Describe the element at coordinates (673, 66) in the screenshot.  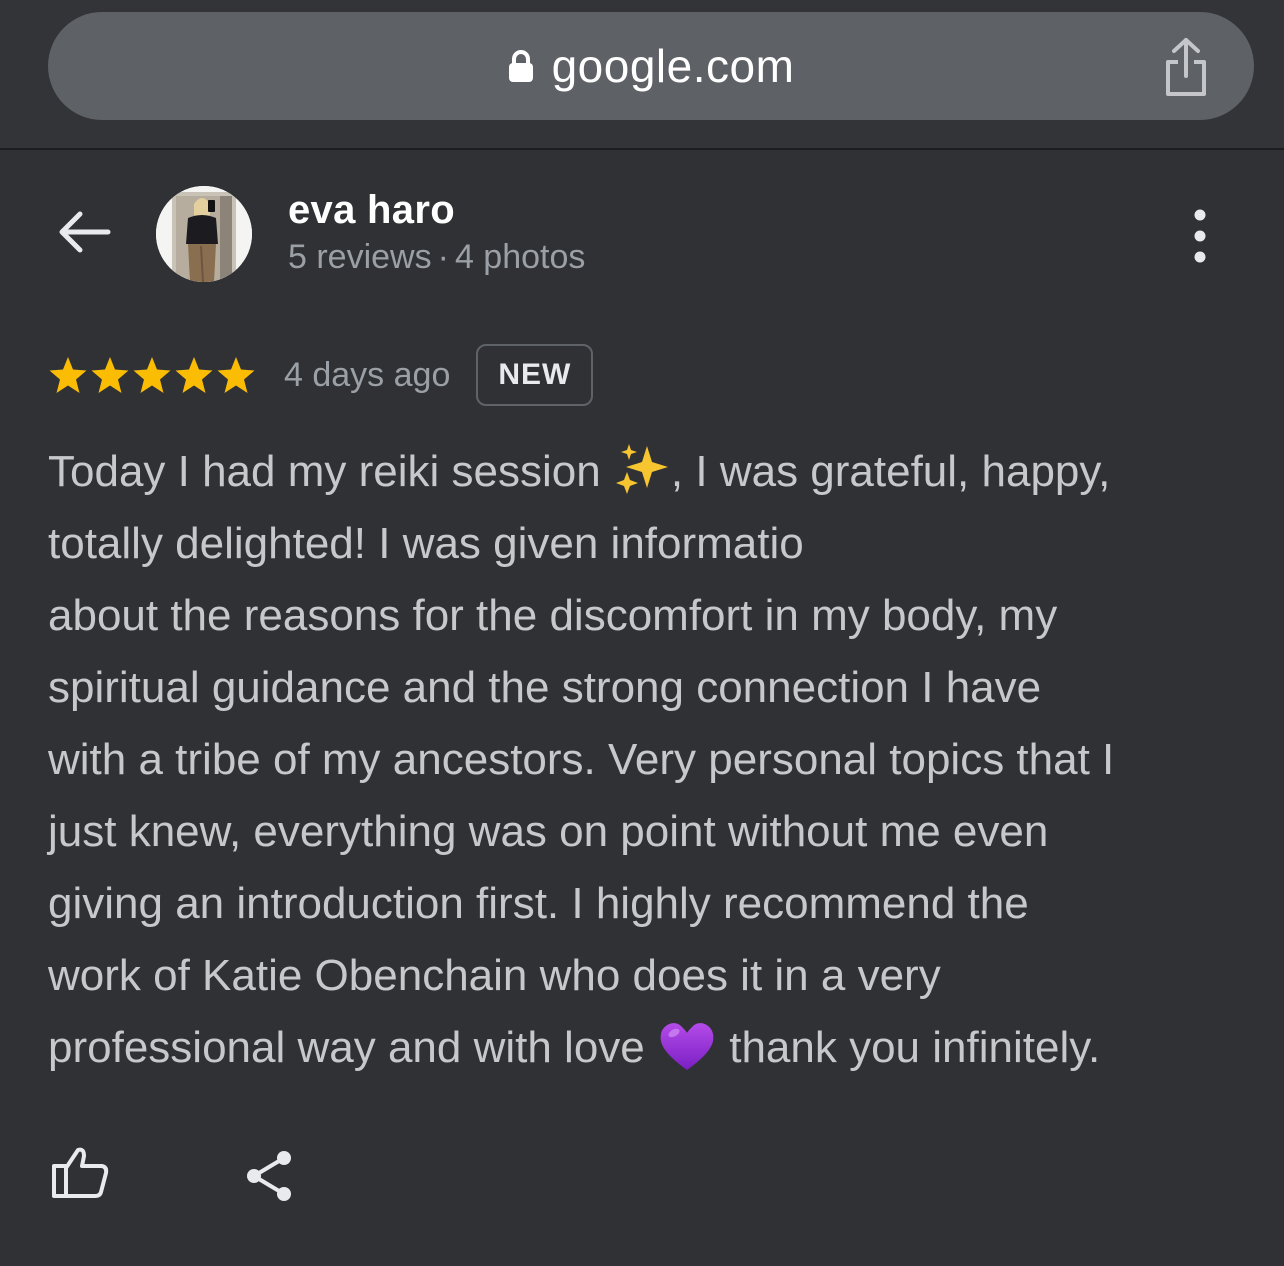
I see `url-text: google.com` at that location.